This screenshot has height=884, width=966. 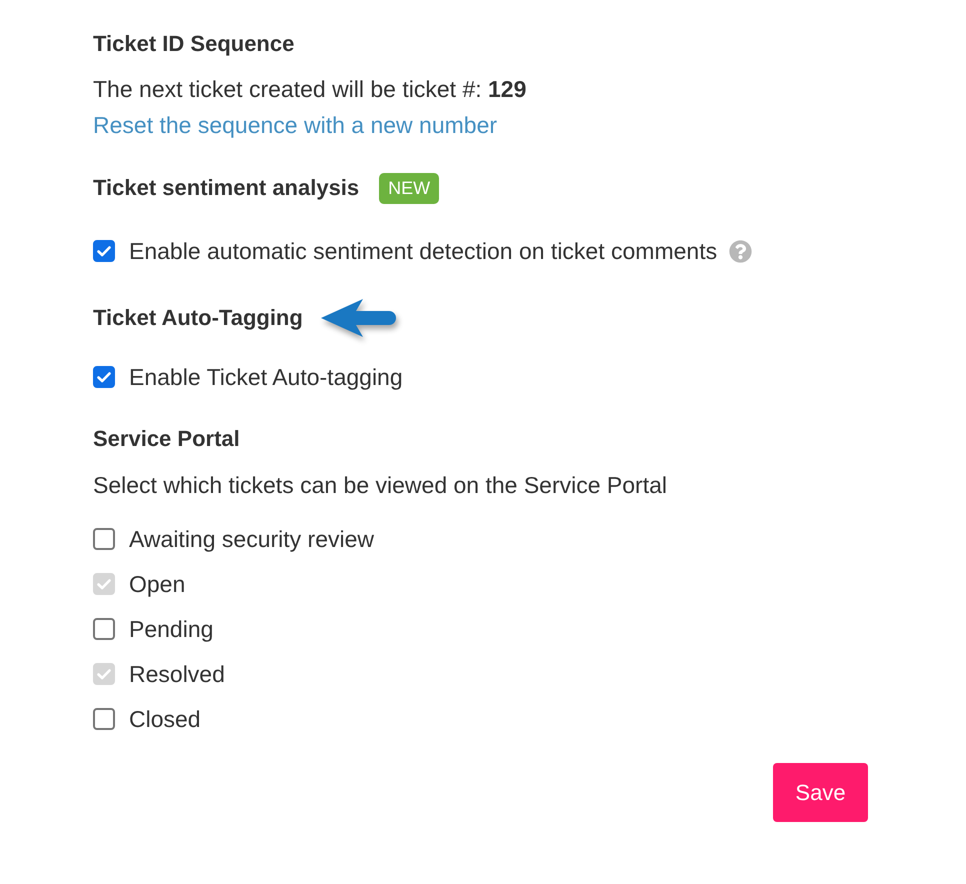 What do you see at coordinates (295, 125) in the screenshot?
I see `reset-sequence-link: Reset the sequence with a new number` at bounding box center [295, 125].